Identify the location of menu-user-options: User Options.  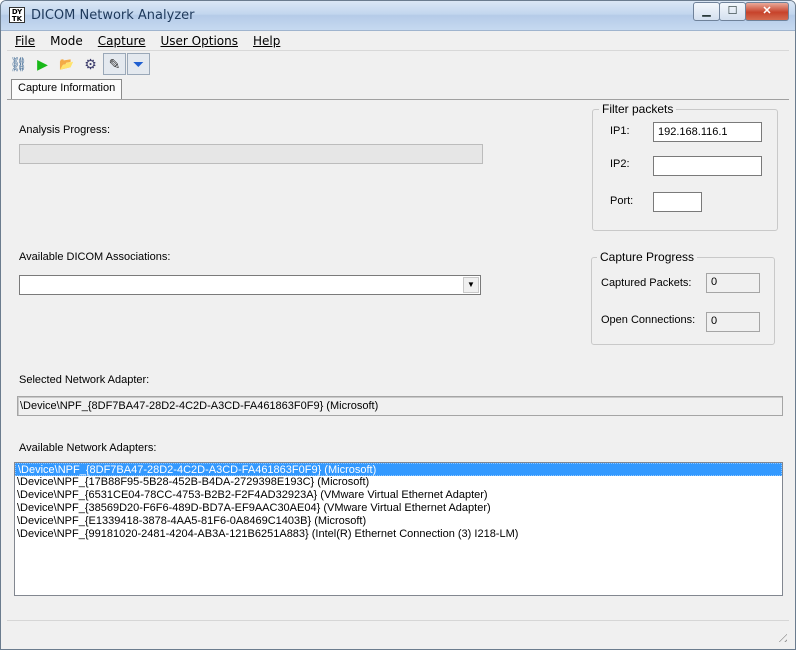
(199, 41).